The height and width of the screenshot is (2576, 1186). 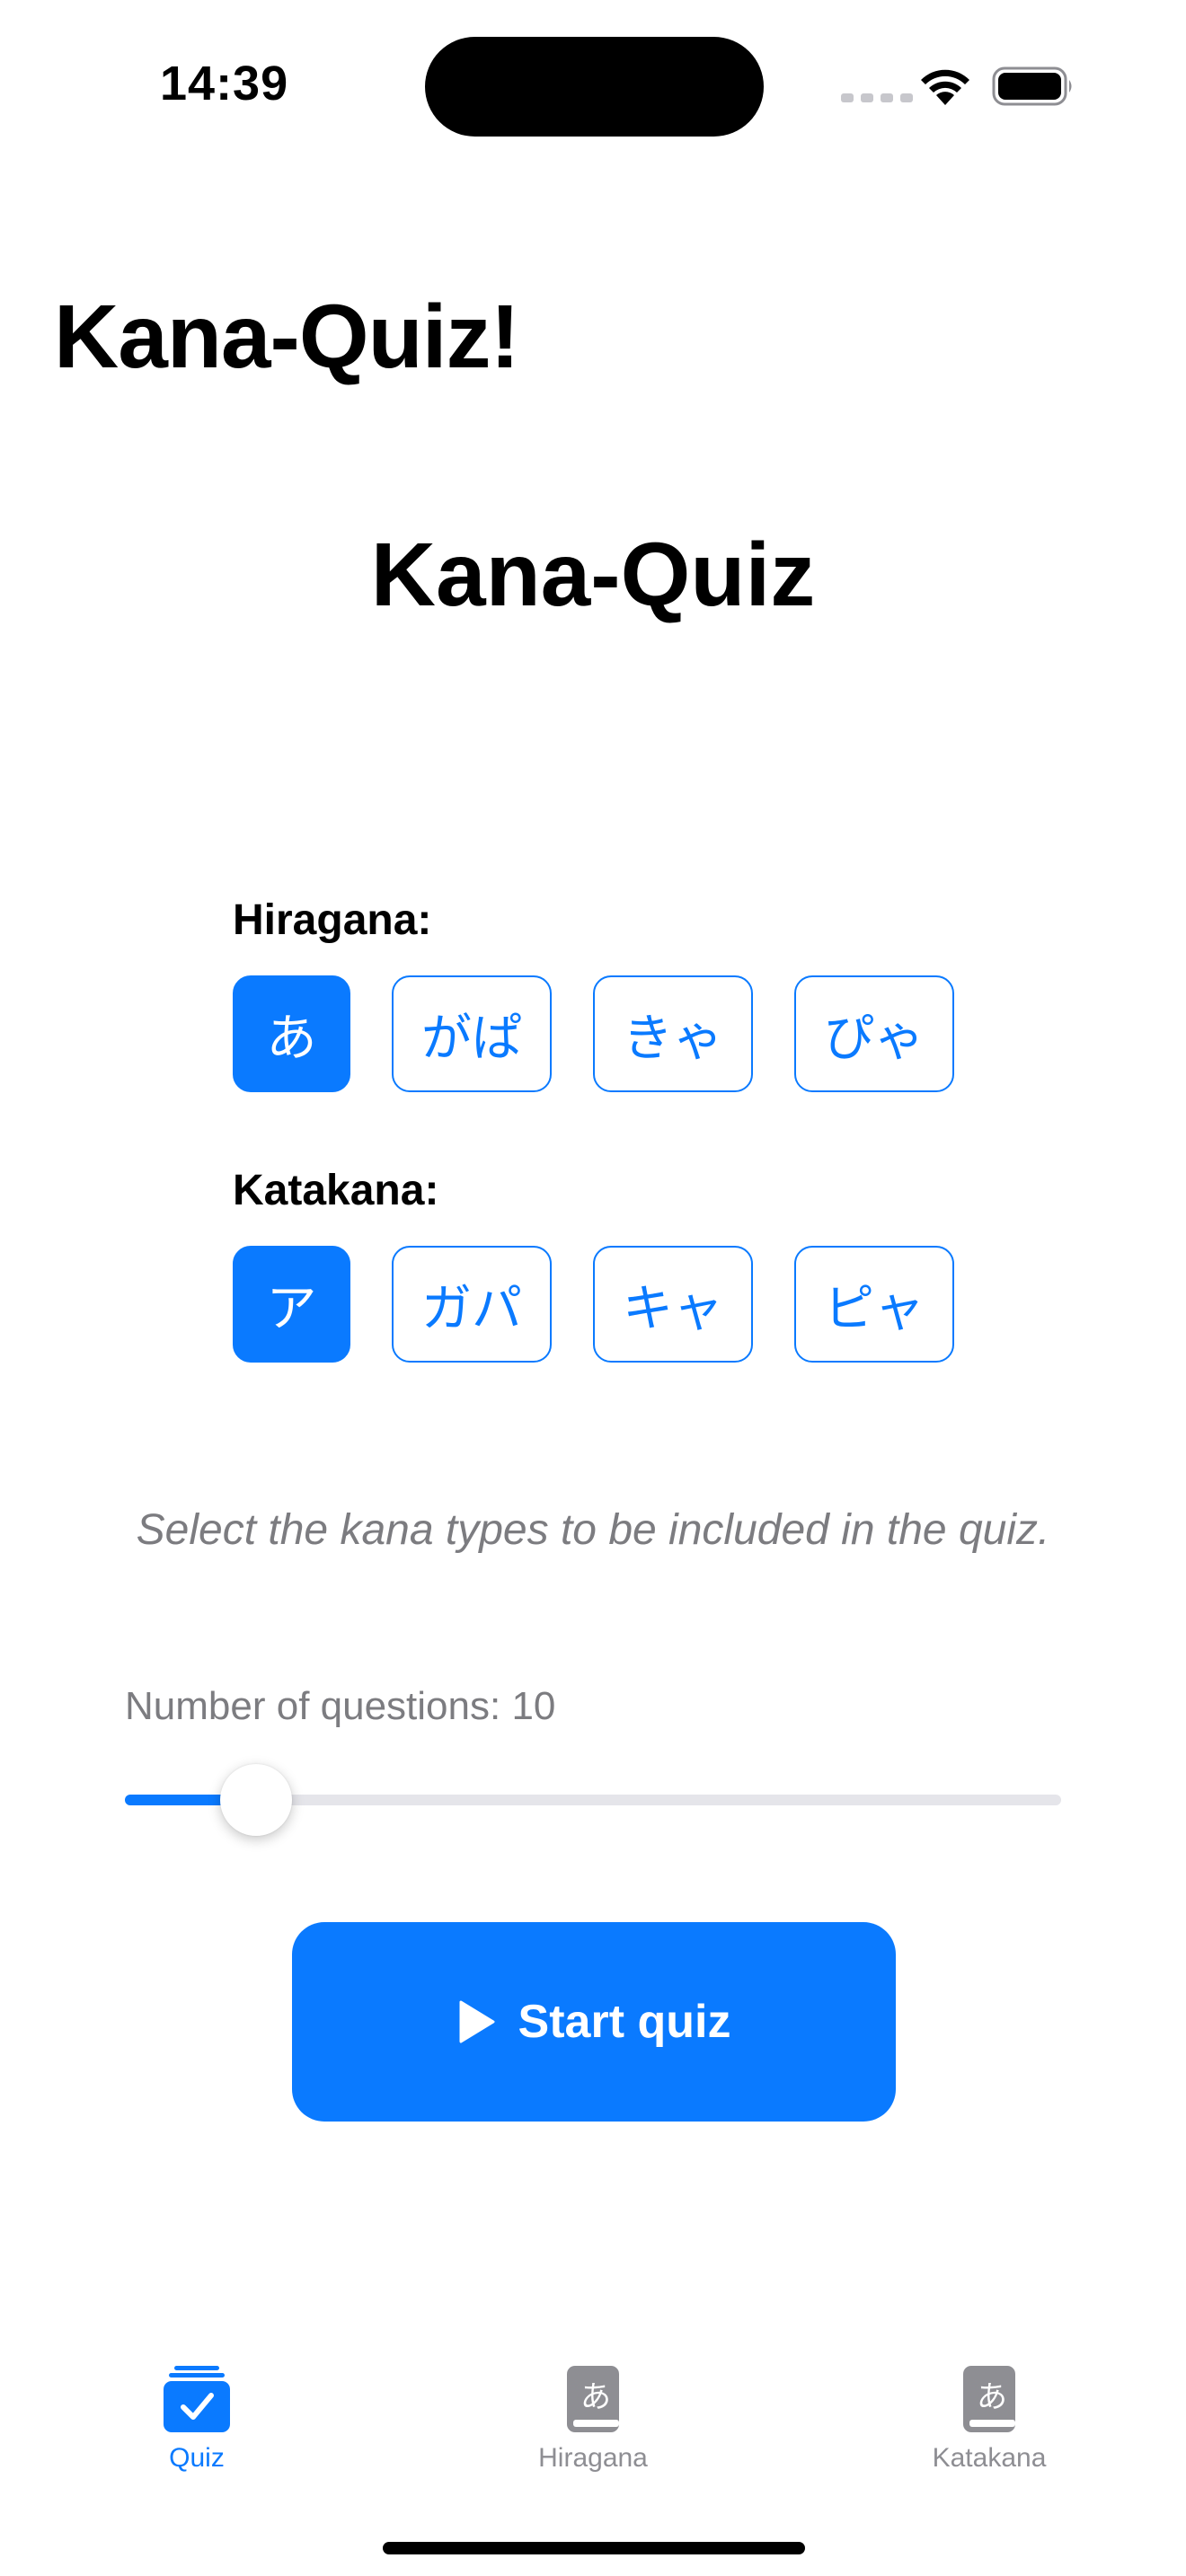 What do you see at coordinates (874, 1304) in the screenshot?
I see `katakana-combo-dakuten-toggle: ピャ` at bounding box center [874, 1304].